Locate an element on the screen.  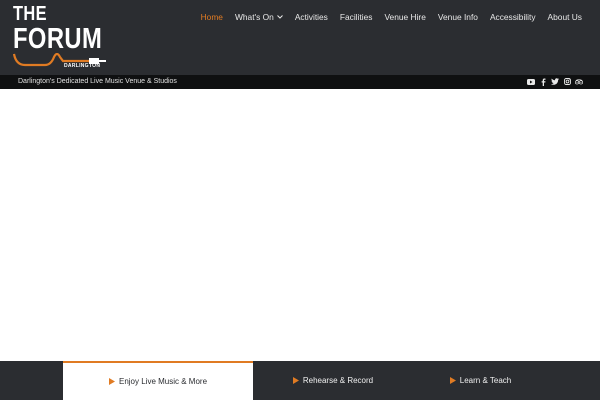
twitter-icon is located at coordinates (555, 81).